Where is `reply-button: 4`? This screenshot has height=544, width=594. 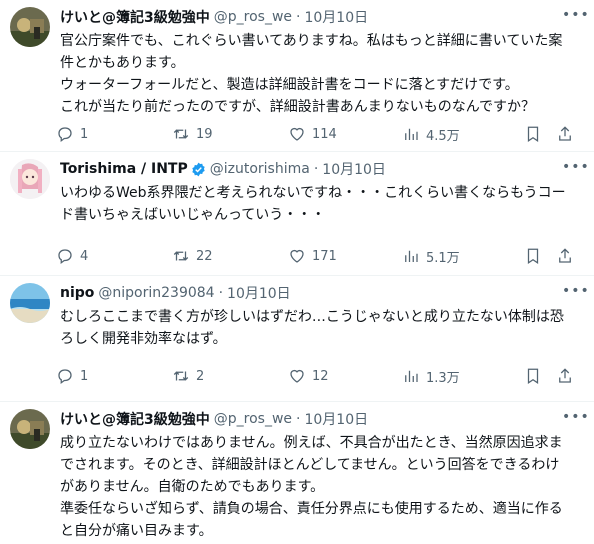 reply-button: 4 is located at coordinates (72, 256).